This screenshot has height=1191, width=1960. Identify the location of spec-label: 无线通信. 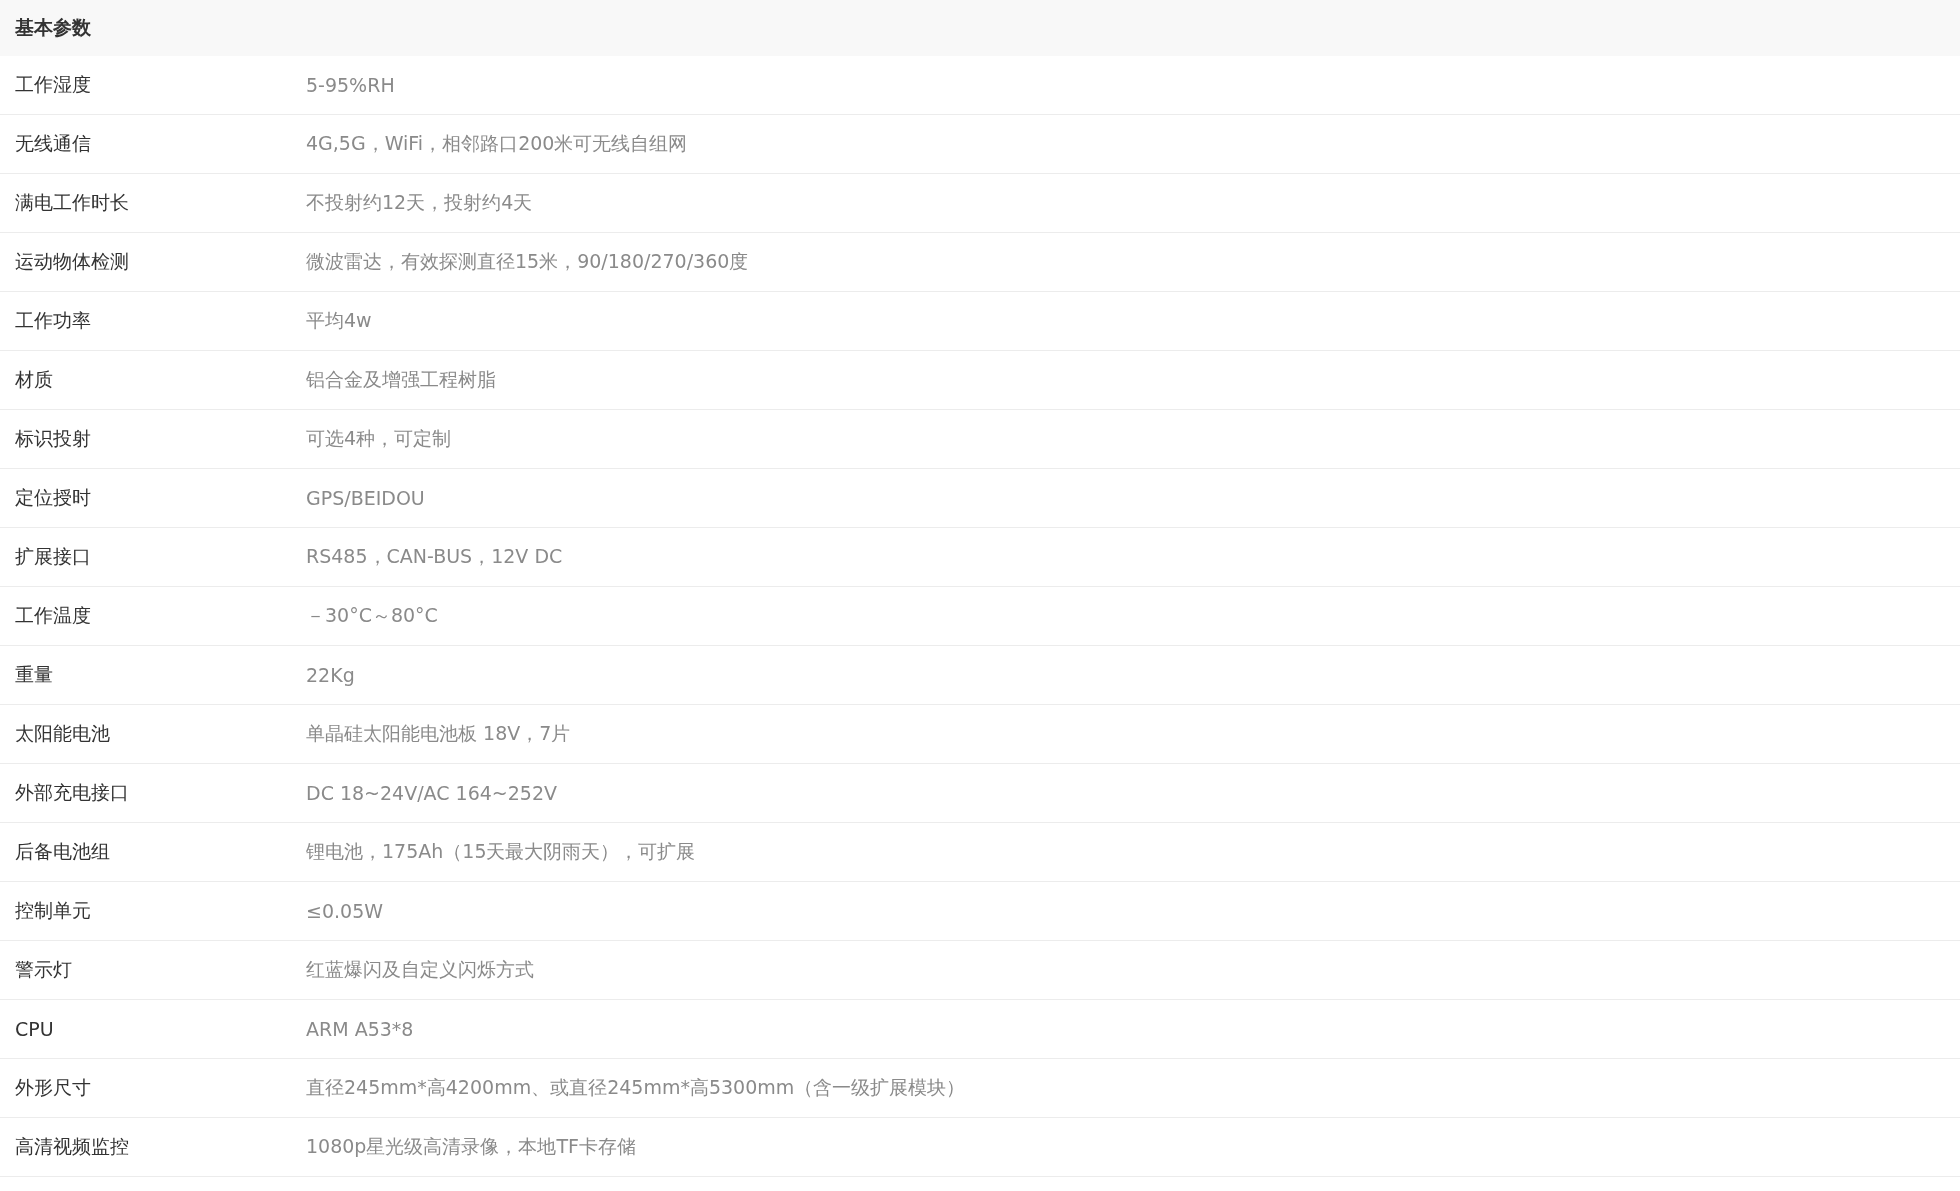
(53, 143).